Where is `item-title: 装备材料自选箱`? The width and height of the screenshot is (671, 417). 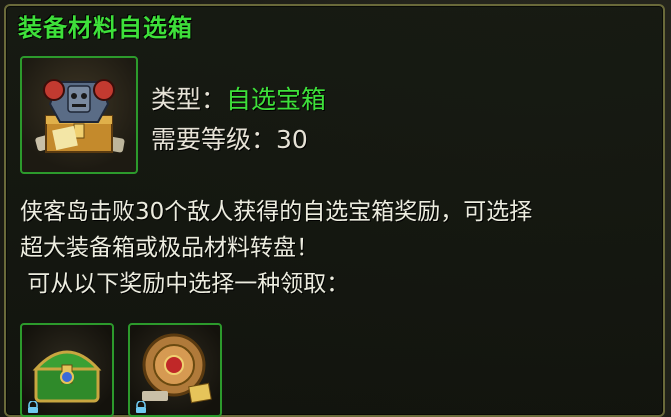
item-title: 装备材料自选箱 is located at coordinates (105, 28).